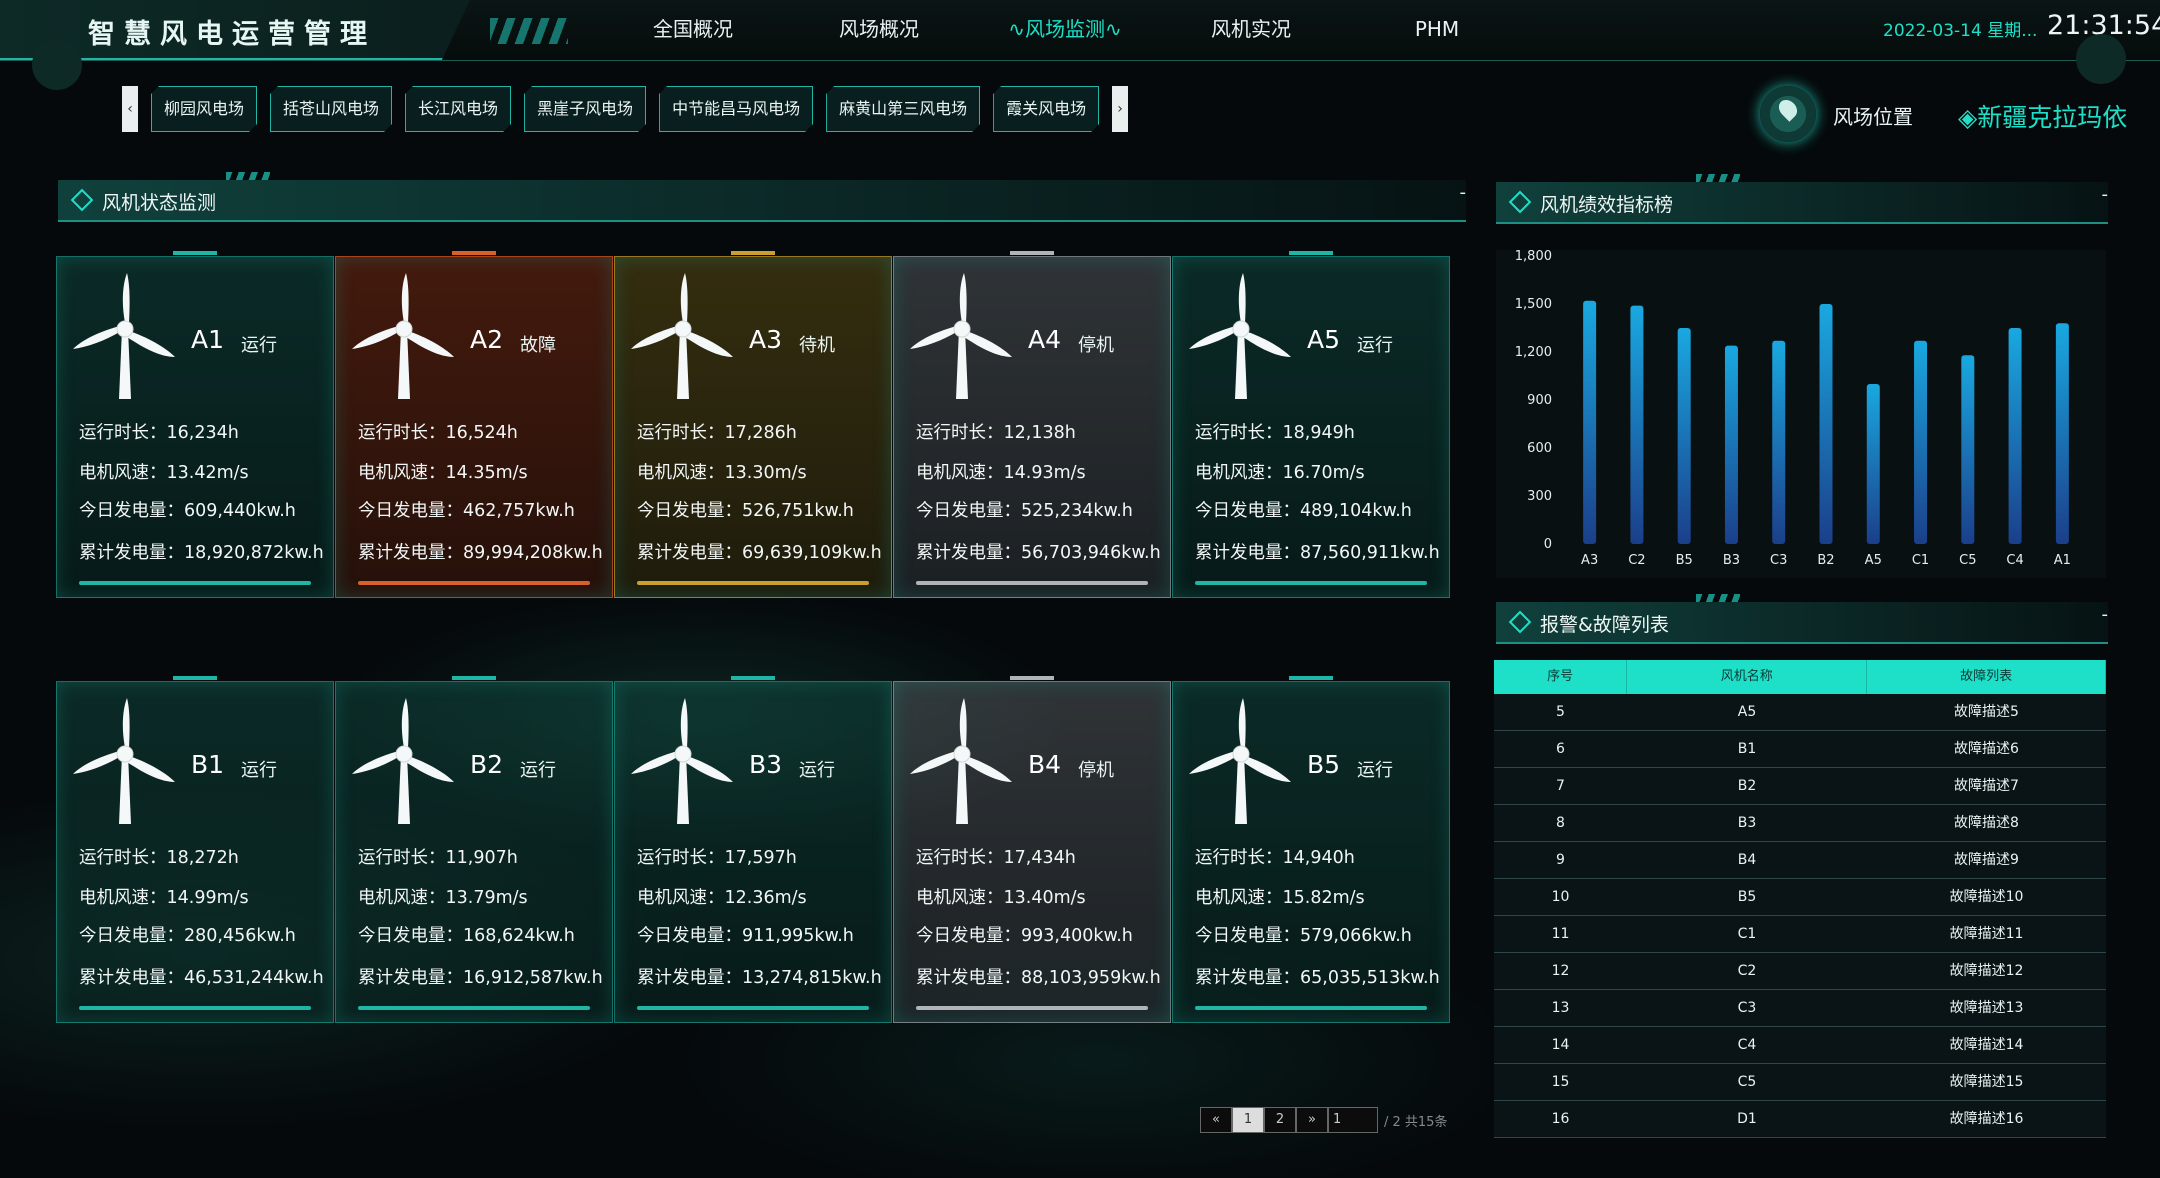  I want to click on total-power-value: 18,920,872kw.h, so click(254, 553).